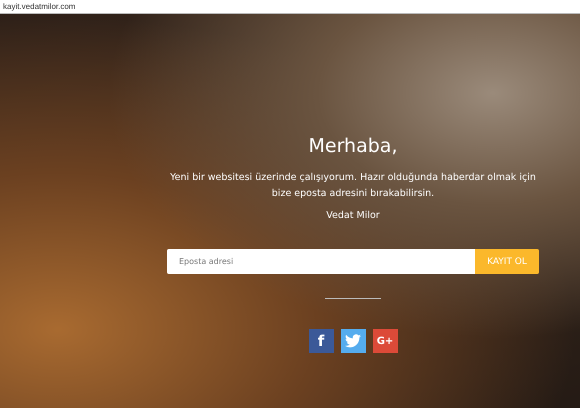  Describe the element at coordinates (290, 7) in the screenshot. I see `address-bar: kayit.vedatmilor.com` at that location.